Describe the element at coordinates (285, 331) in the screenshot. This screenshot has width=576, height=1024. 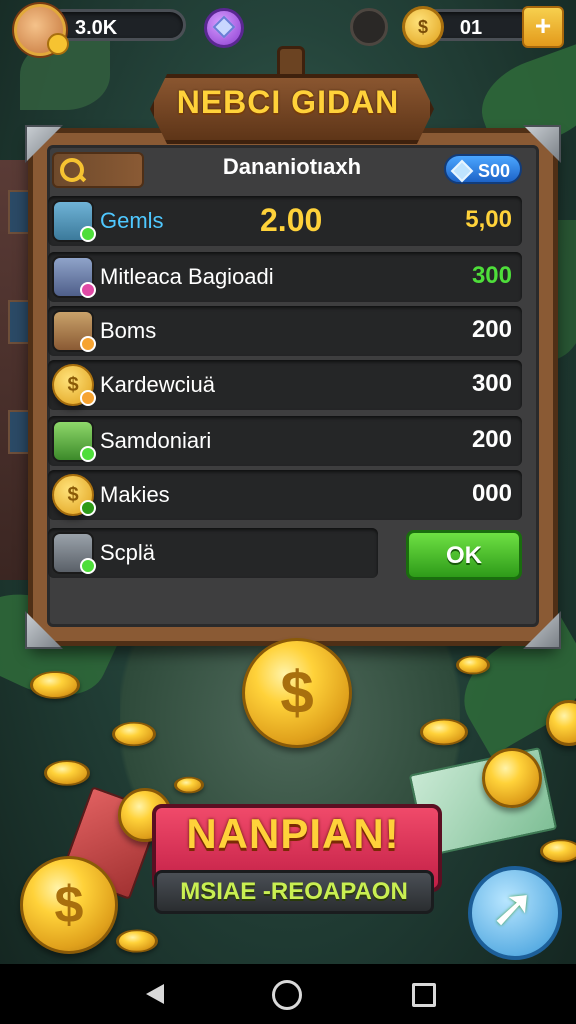
I see `list-item: Boms 200` at that location.